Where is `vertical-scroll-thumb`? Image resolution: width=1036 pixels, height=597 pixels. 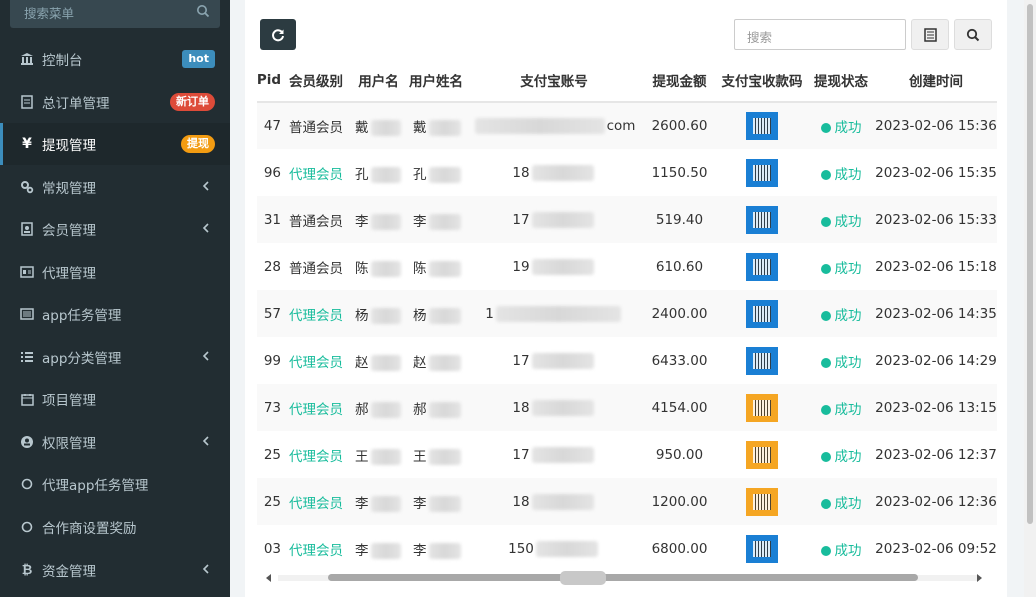 vertical-scroll-thumb is located at coordinates (1030, 264).